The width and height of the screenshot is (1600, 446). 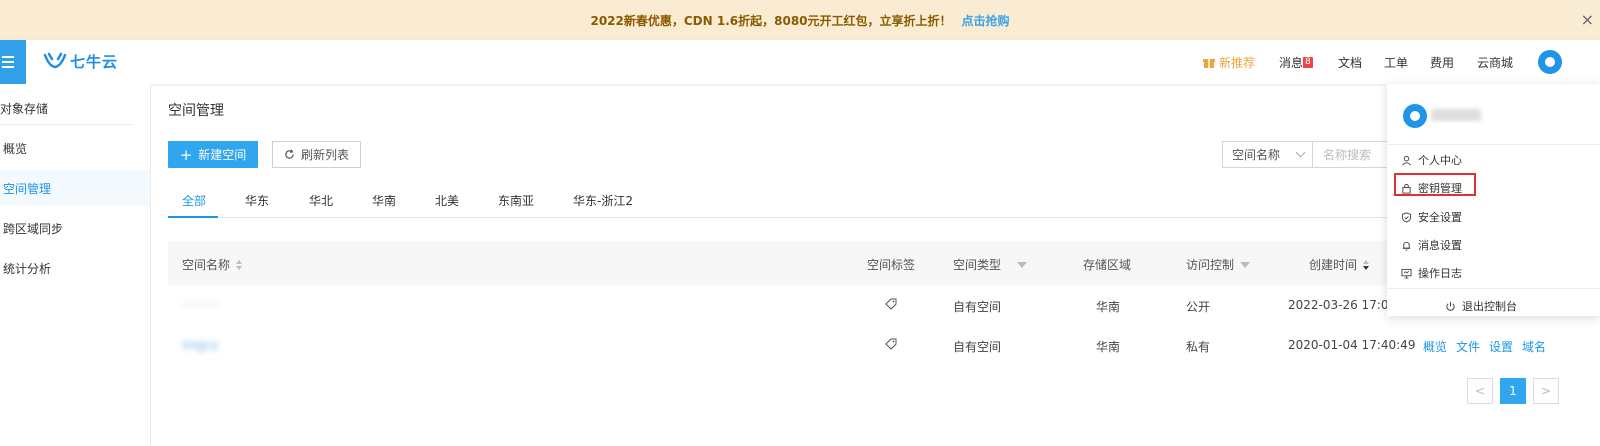 I want to click on security-settings-label: 安全设置, so click(x=1440, y=217).